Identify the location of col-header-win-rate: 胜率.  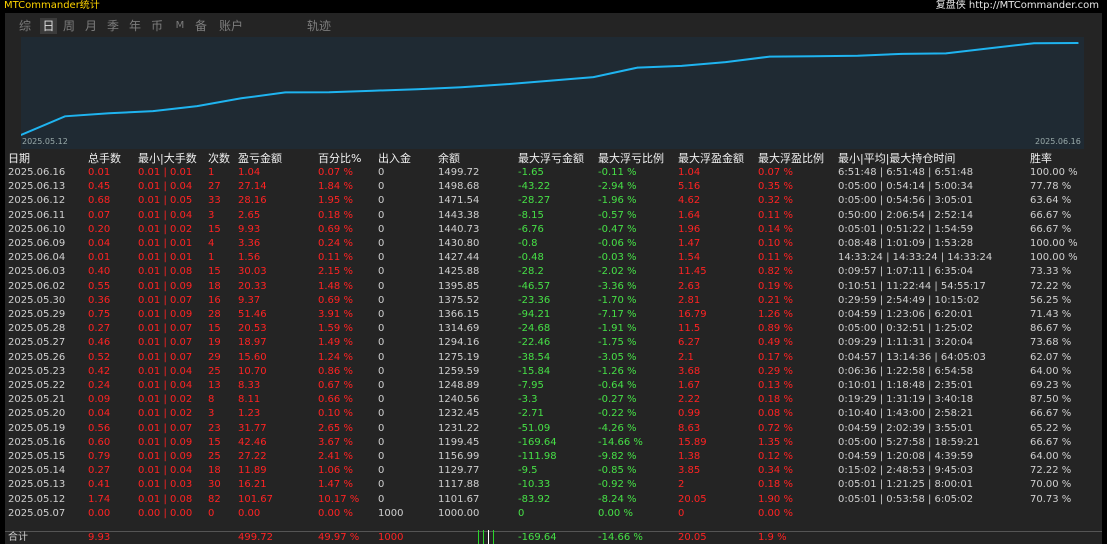
(1041, 159).